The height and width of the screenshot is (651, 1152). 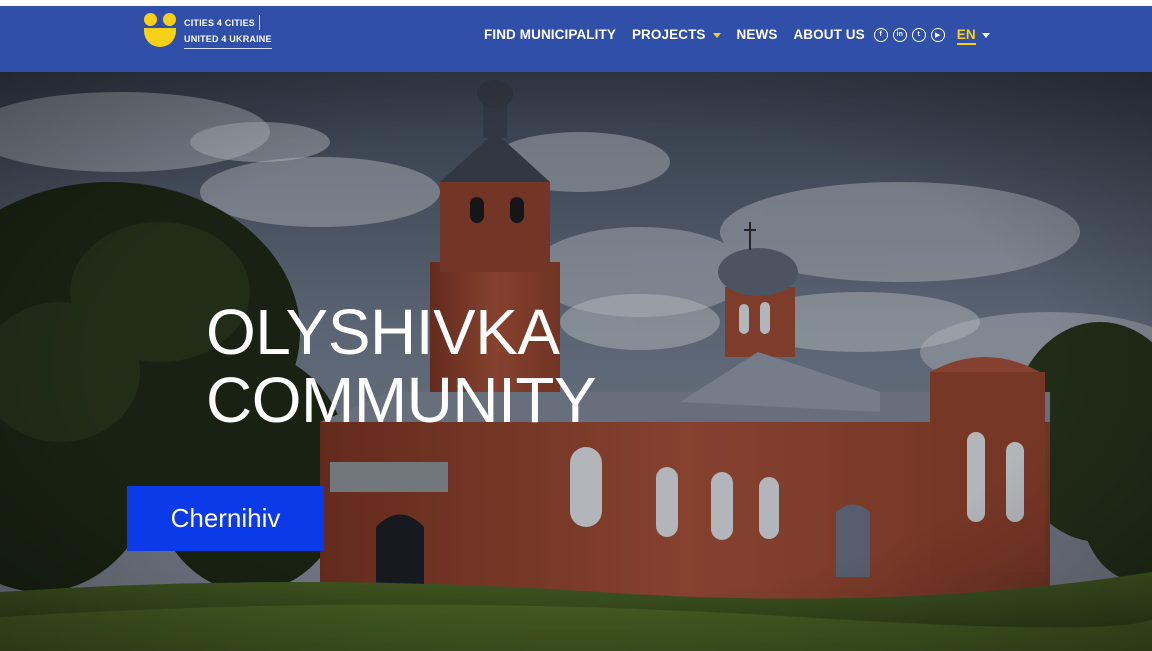 I want to click on logo-text: CITIES 4 CITIES UNITED 4 UKRAINE, so click(x=228, y=32).